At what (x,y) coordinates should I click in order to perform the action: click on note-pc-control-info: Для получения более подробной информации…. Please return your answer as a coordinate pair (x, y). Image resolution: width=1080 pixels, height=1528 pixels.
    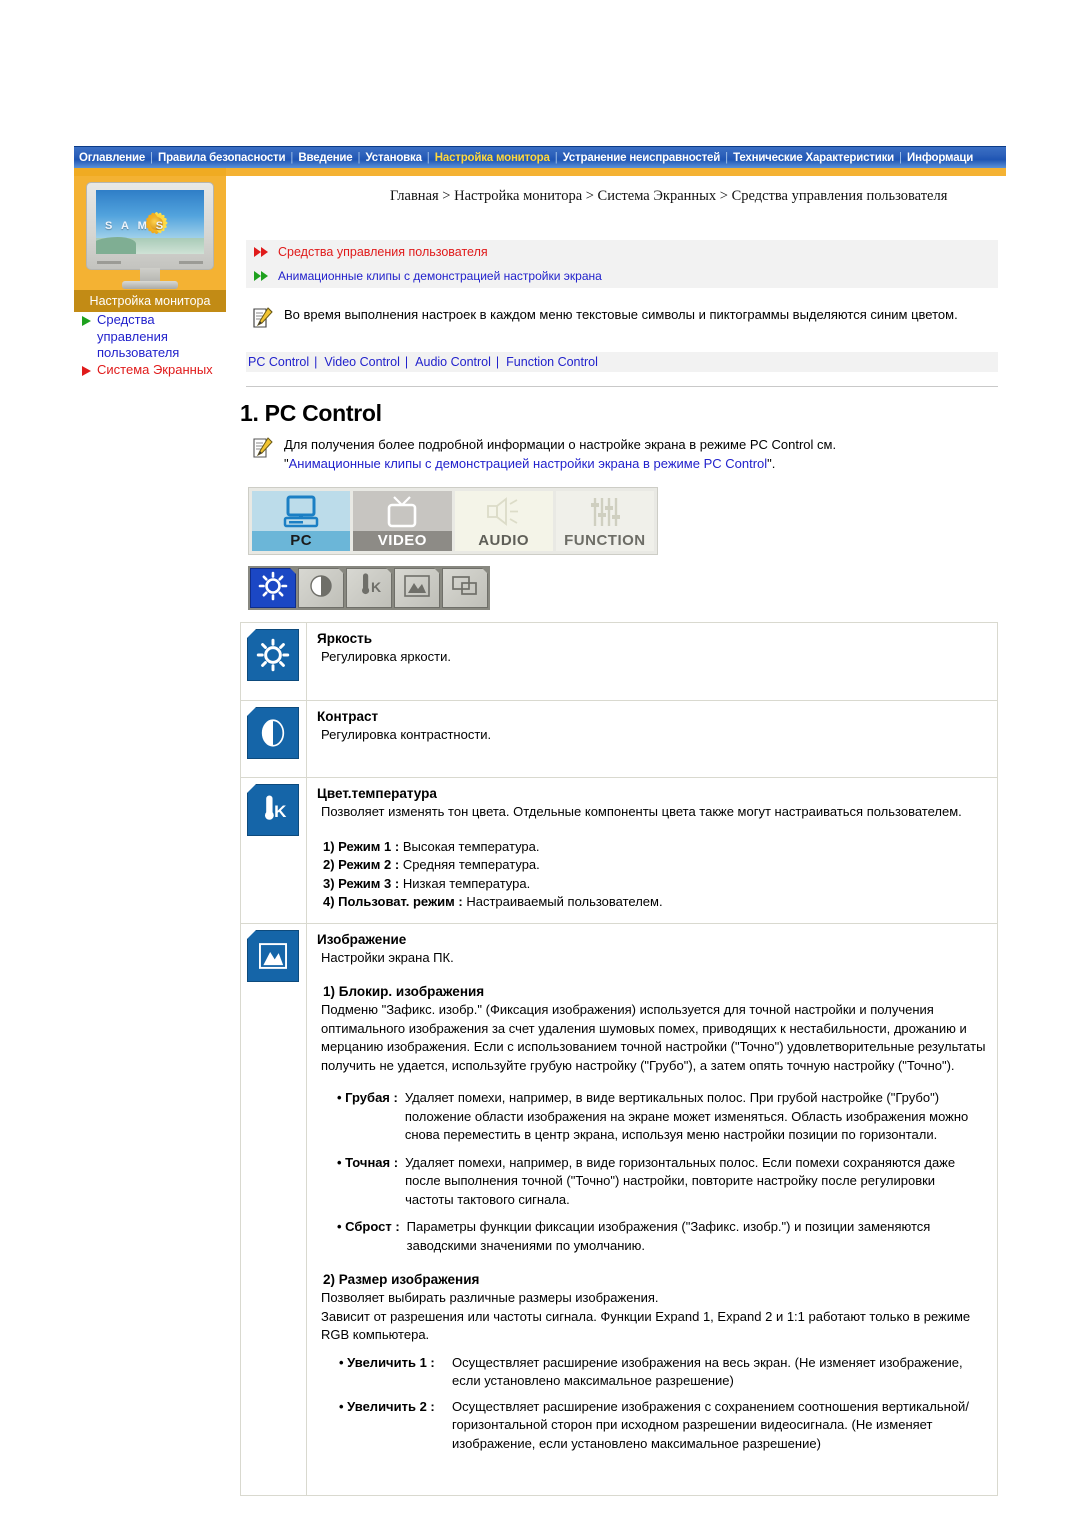
    Looking at the image, I should click on (622, 454).